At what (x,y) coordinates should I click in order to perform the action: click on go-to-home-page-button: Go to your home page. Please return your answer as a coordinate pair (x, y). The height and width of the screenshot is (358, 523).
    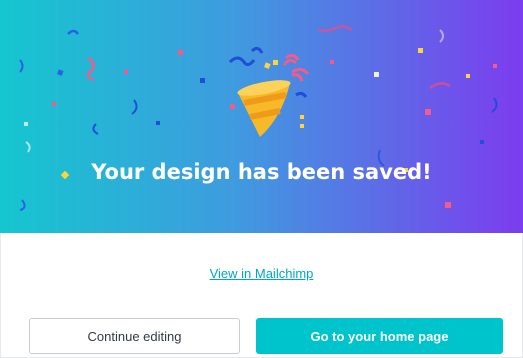
    Looking at the image, I should click on (379, 336).